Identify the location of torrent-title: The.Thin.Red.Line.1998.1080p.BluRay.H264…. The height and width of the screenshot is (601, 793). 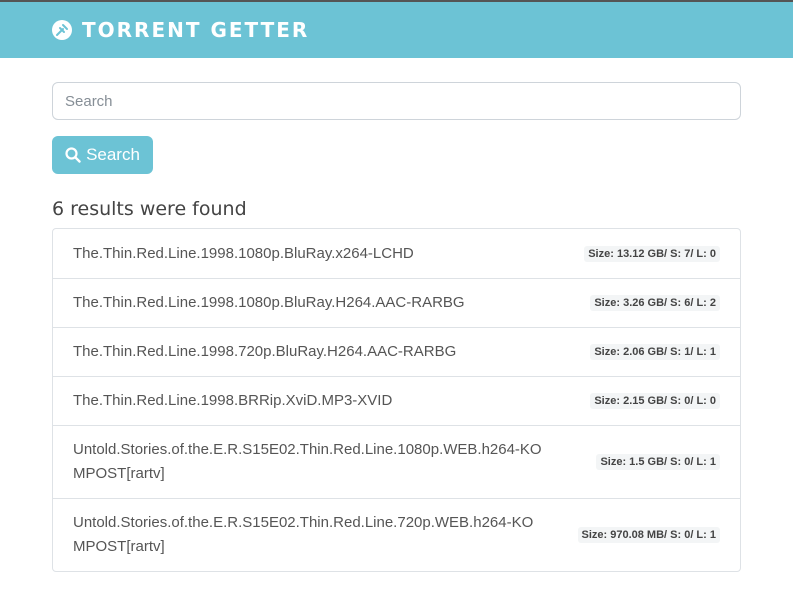
(269, 302).